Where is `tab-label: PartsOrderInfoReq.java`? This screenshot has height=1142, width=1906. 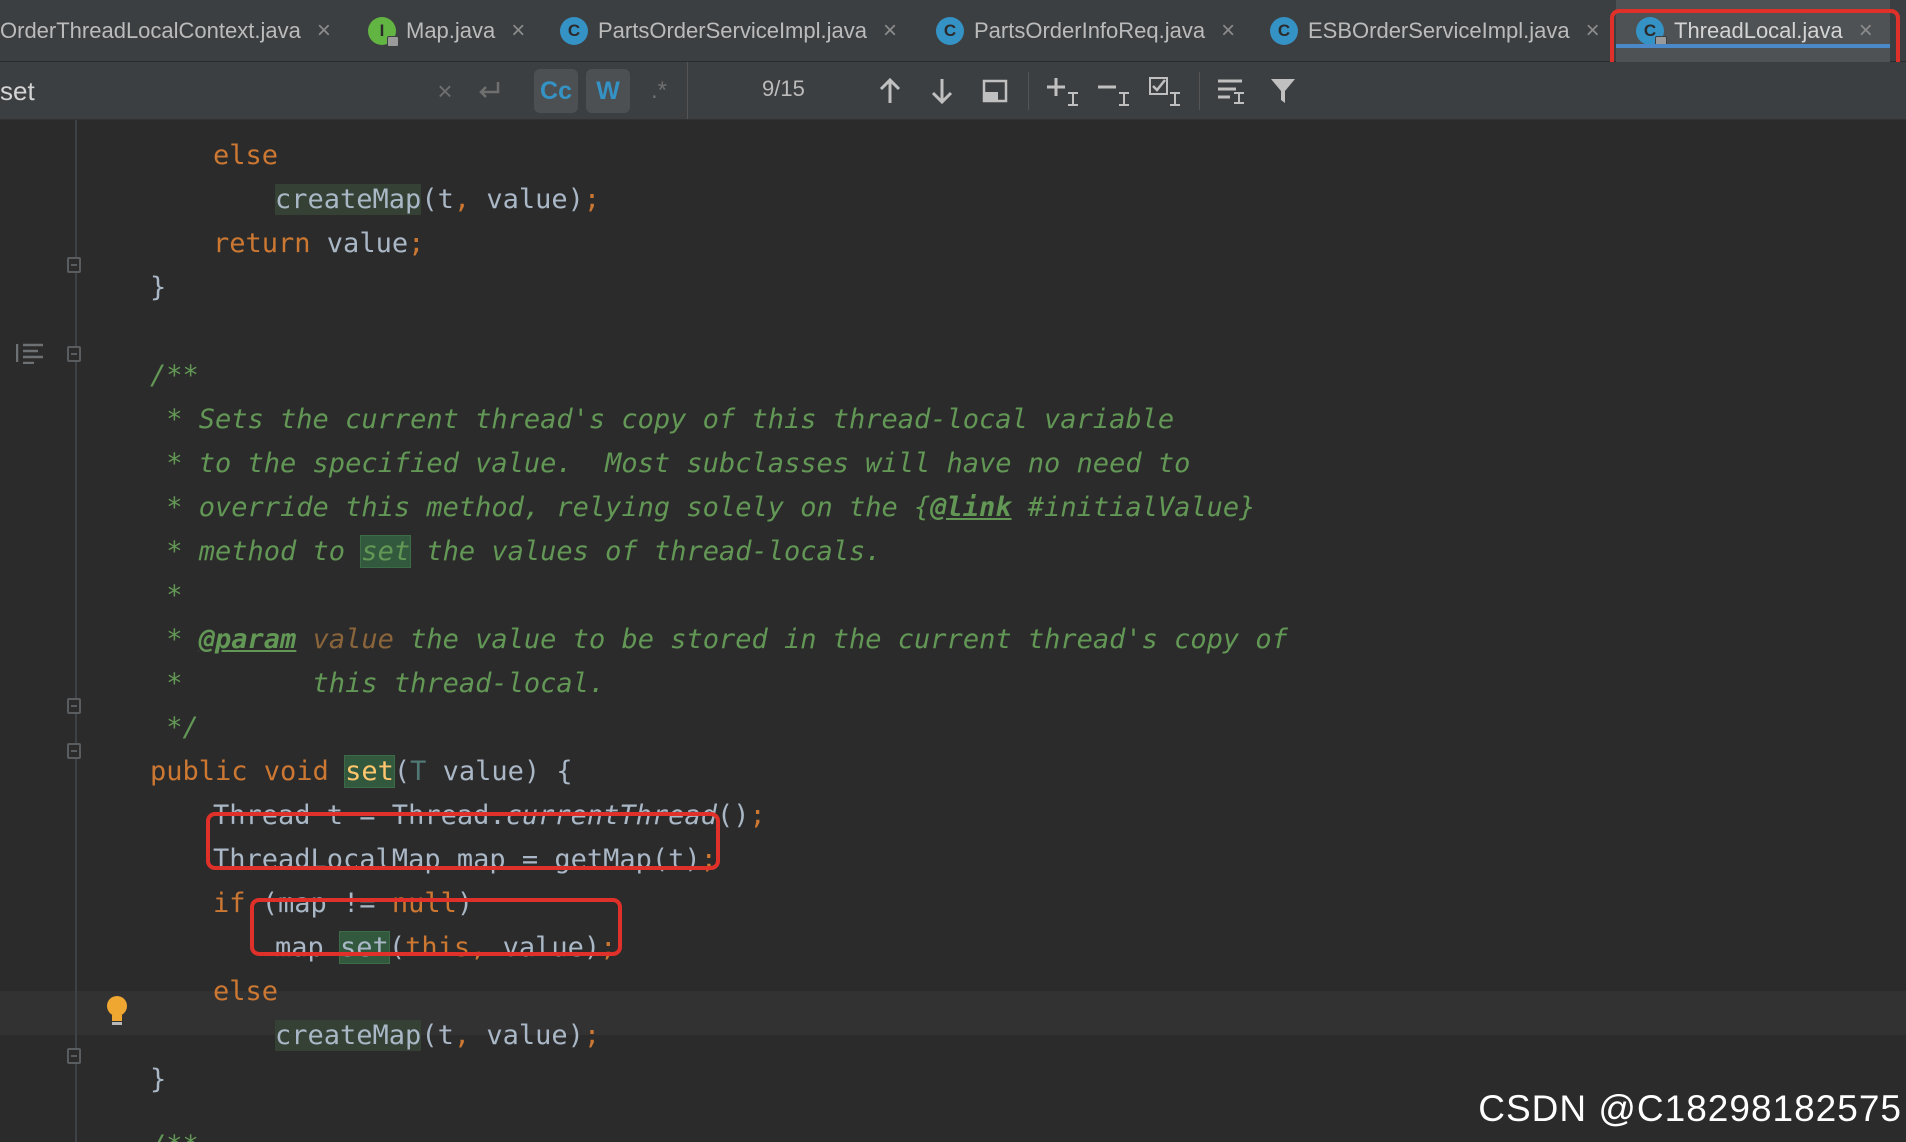
tab-label: PartsOrderInfoReq.java is located at coordinates (1090, 30).